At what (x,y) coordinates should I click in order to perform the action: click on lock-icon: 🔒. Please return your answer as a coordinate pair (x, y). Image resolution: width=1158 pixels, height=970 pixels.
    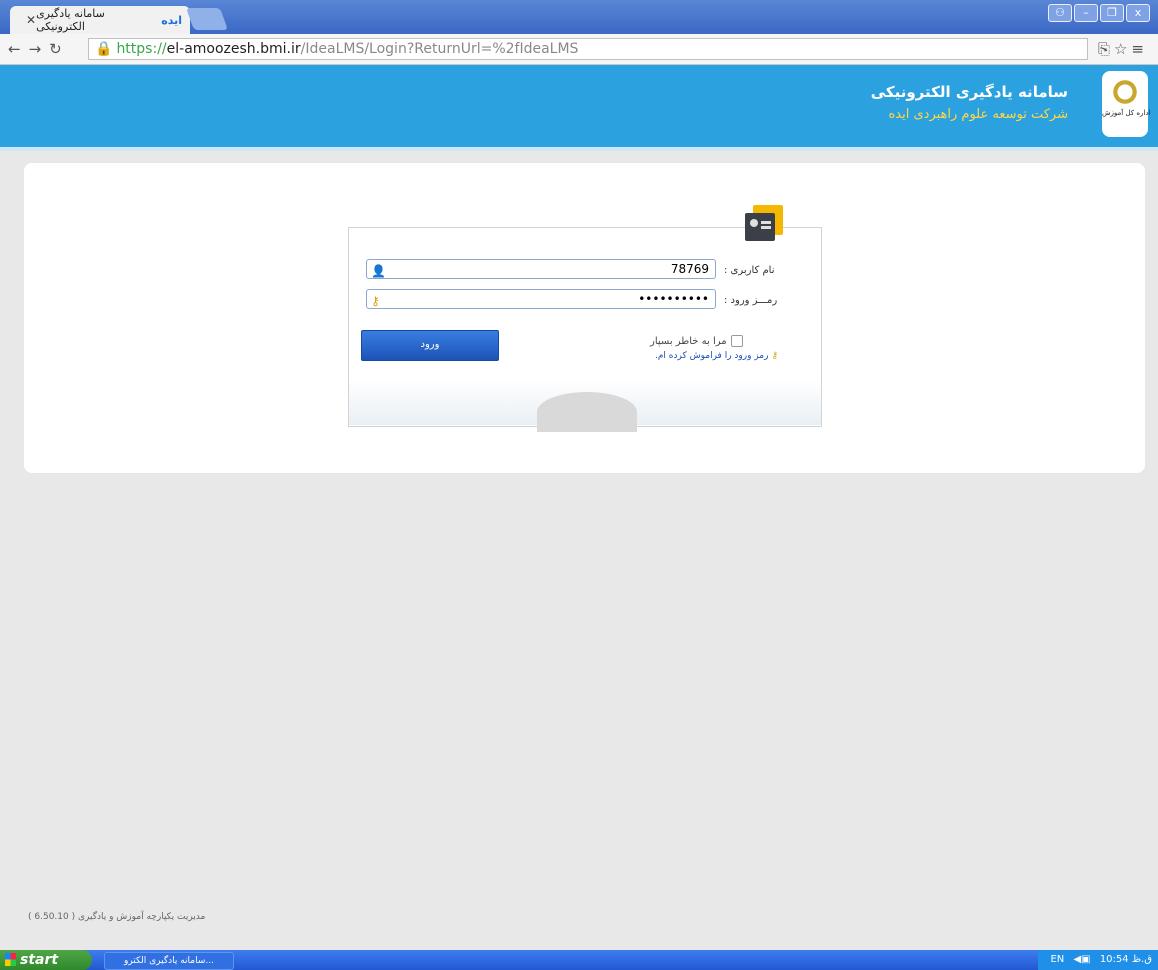
    Looking at the image, I should click on (104, 49).